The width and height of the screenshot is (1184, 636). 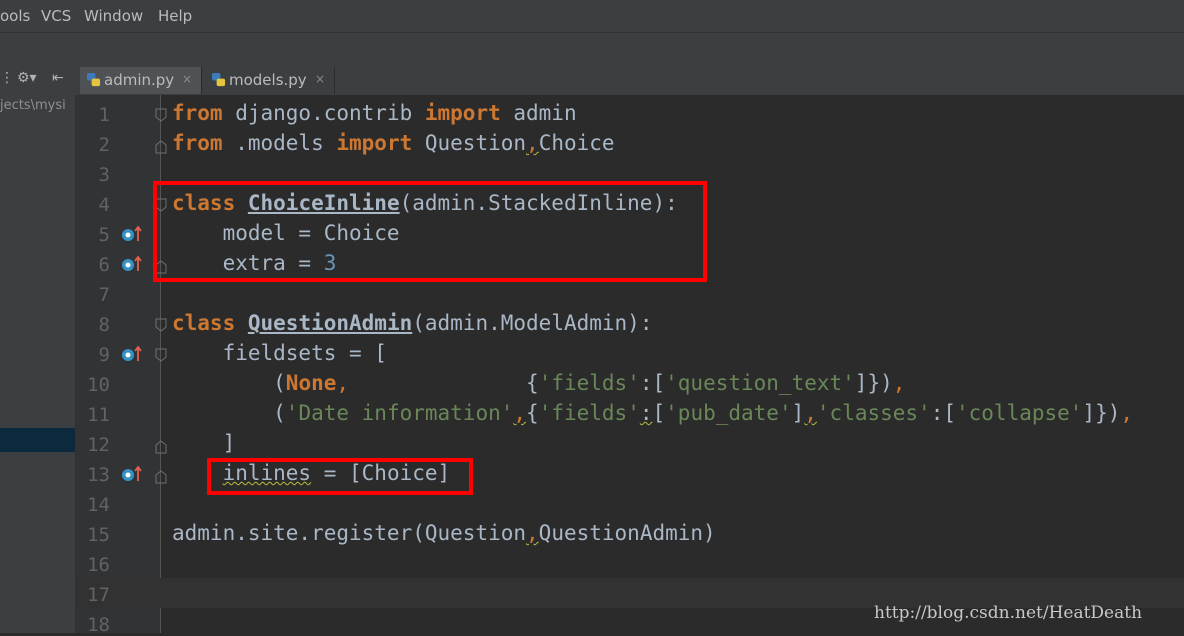 What do you see at coordinates (538, 383) in the screenshot?
I see `code-line-10: (None, {'fields':['question_text']}),` at bounding box center [538, 383].